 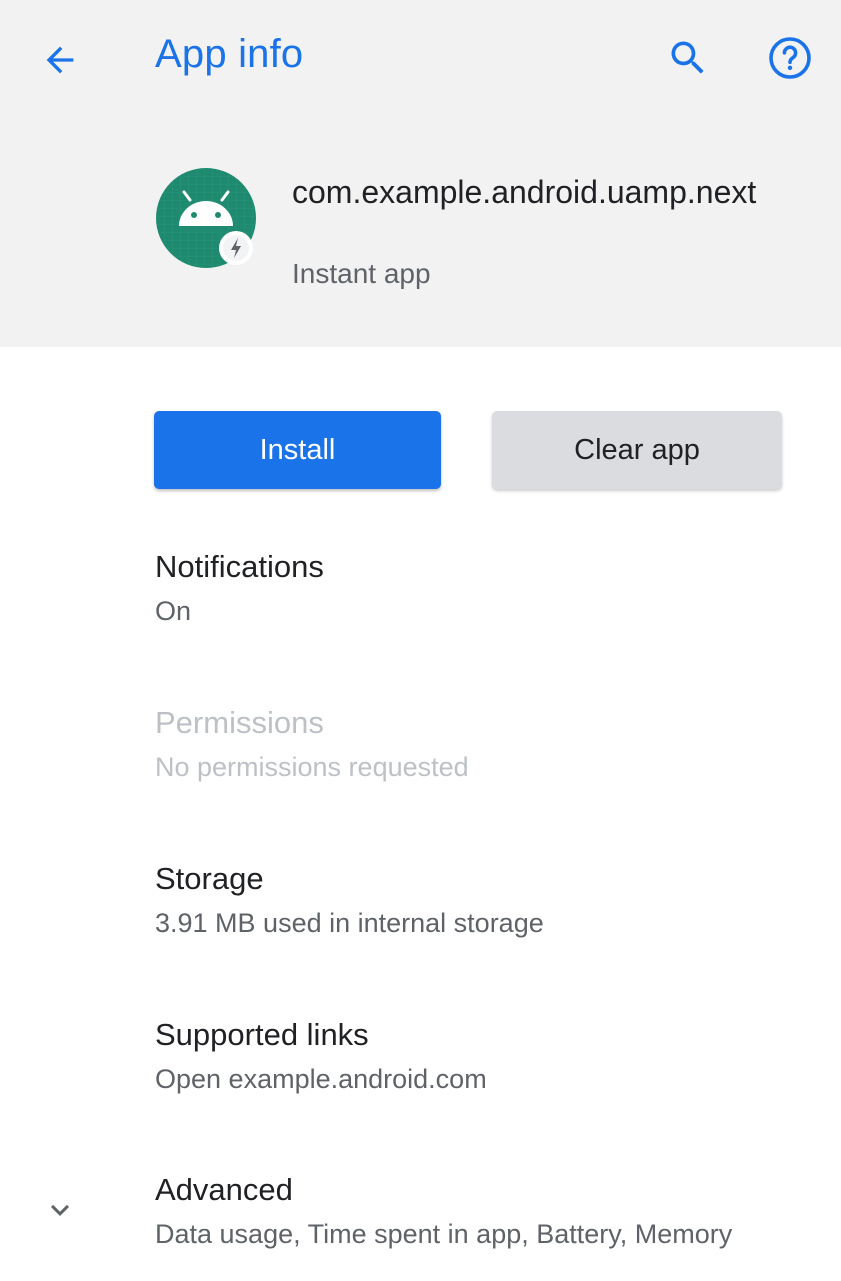 I want to click on android-instant-app-icon, so click(x=206, y=218).